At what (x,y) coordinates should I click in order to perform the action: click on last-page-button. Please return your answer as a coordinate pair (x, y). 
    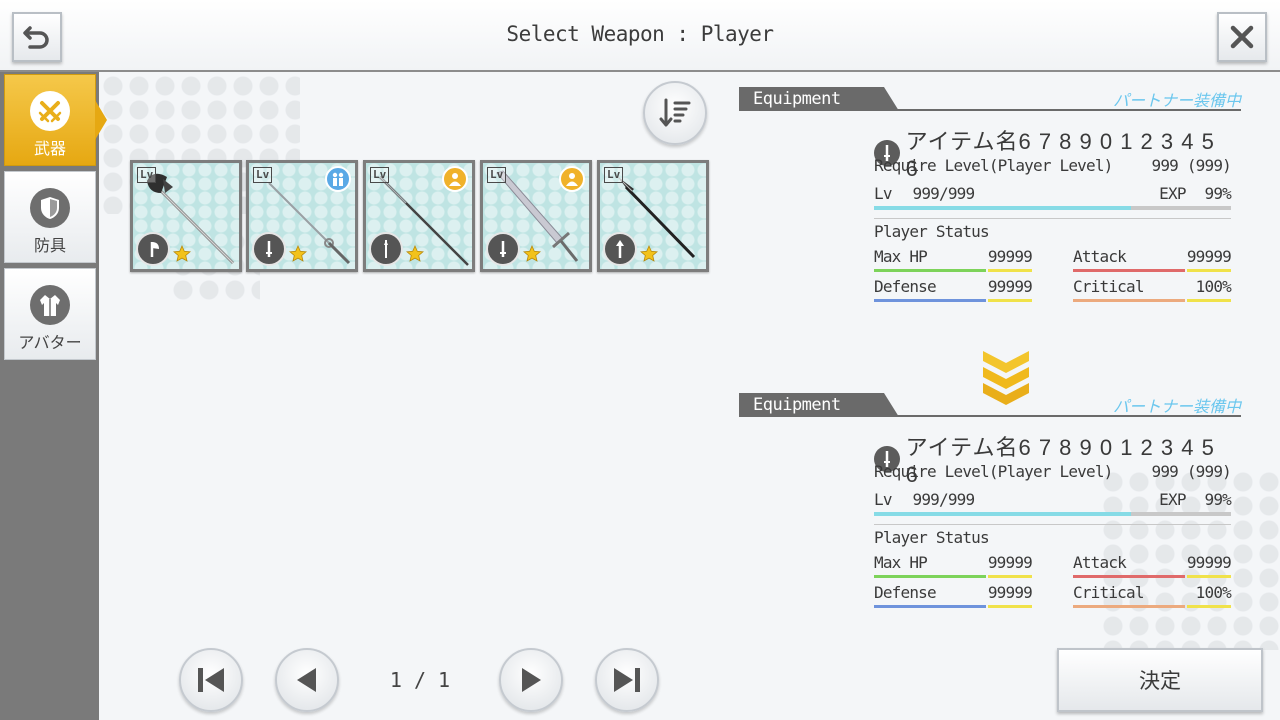
    Looking at the image, I should click on (627, 680).